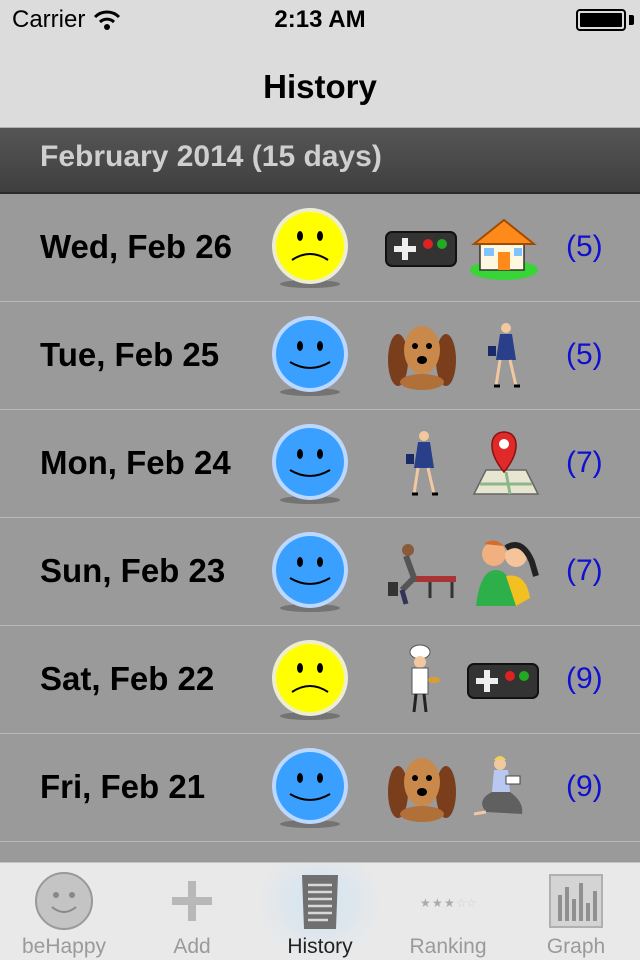 Image resolution: width=640 pixels, height=960 pixels. Describe the element at coordinates (192, 946) in the screenshot. I see `tab-label: Add` at that location.